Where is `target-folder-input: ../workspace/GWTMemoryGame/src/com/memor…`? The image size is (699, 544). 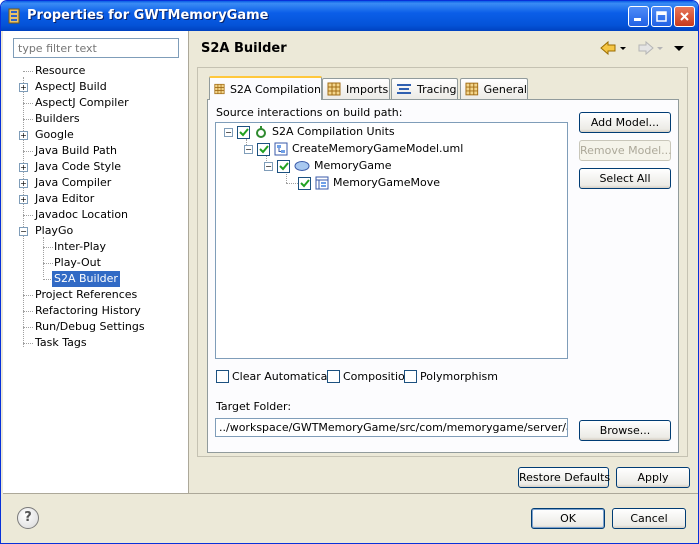
target-folder-input: ../workspace/GWTMemoryGame/src/com/memor… is located at coordinates (391, 427).